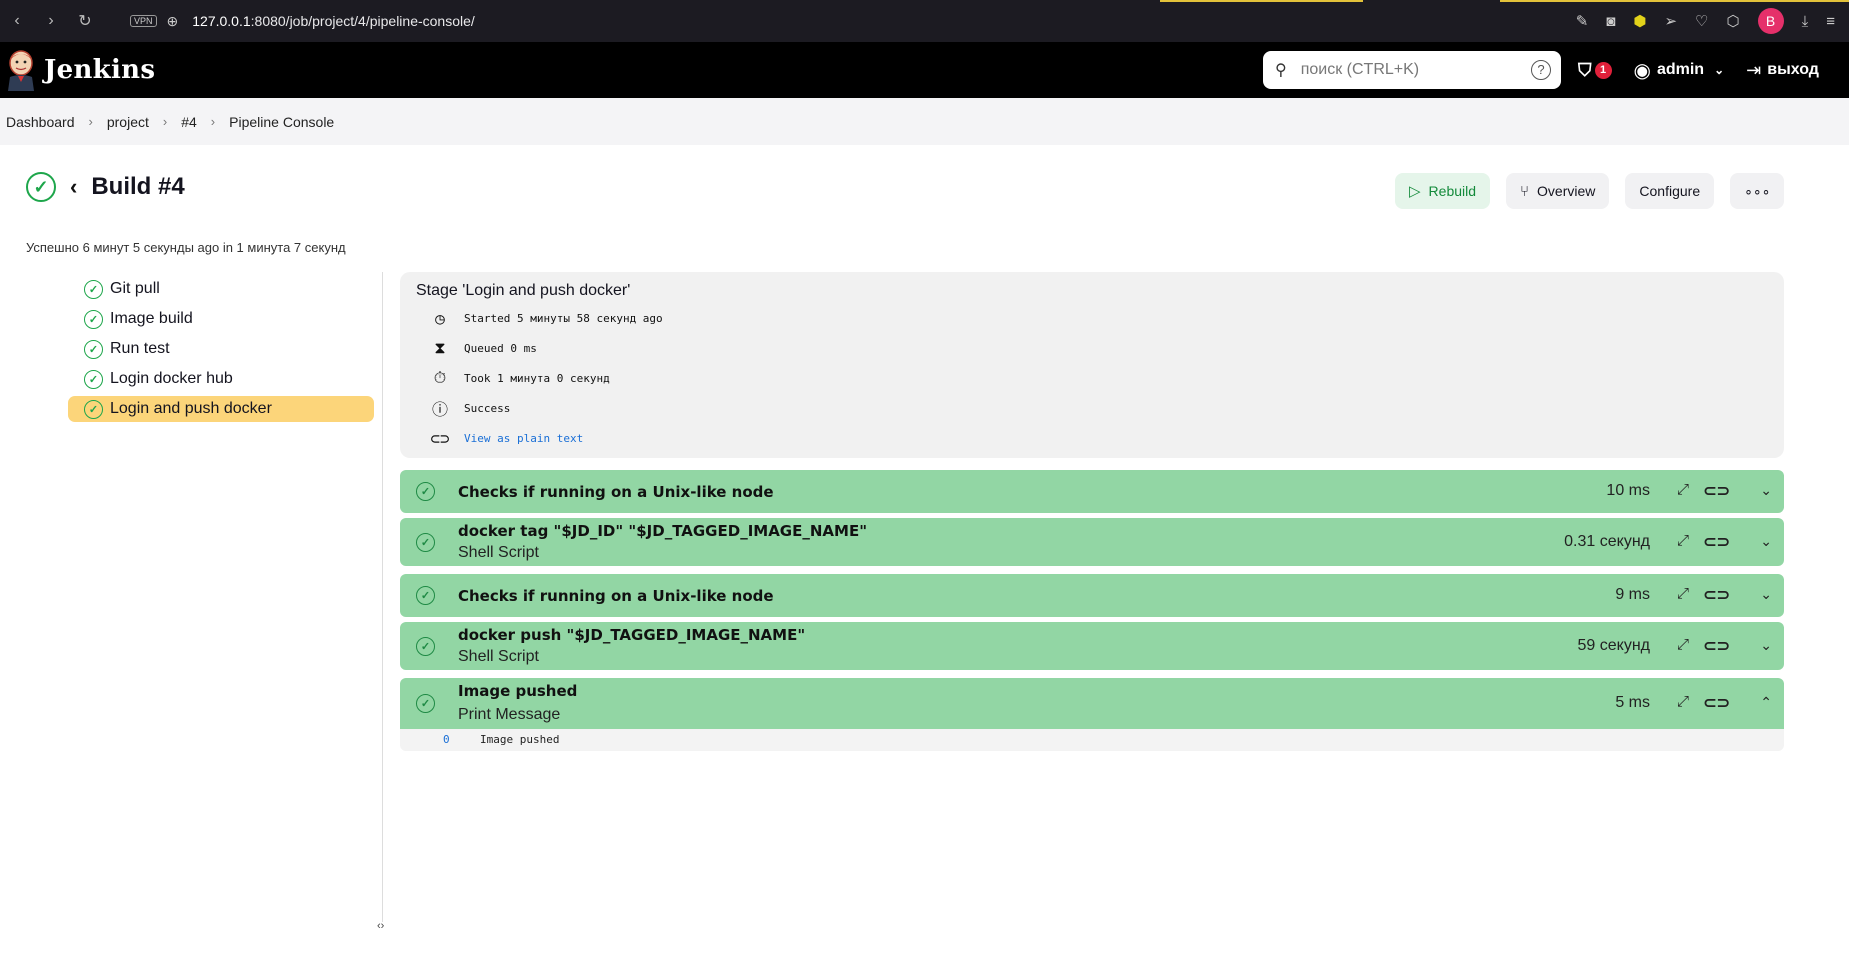  I want to click on search-box: ⚲ поиск (CTRL+K) ?, so click(1412, 70).